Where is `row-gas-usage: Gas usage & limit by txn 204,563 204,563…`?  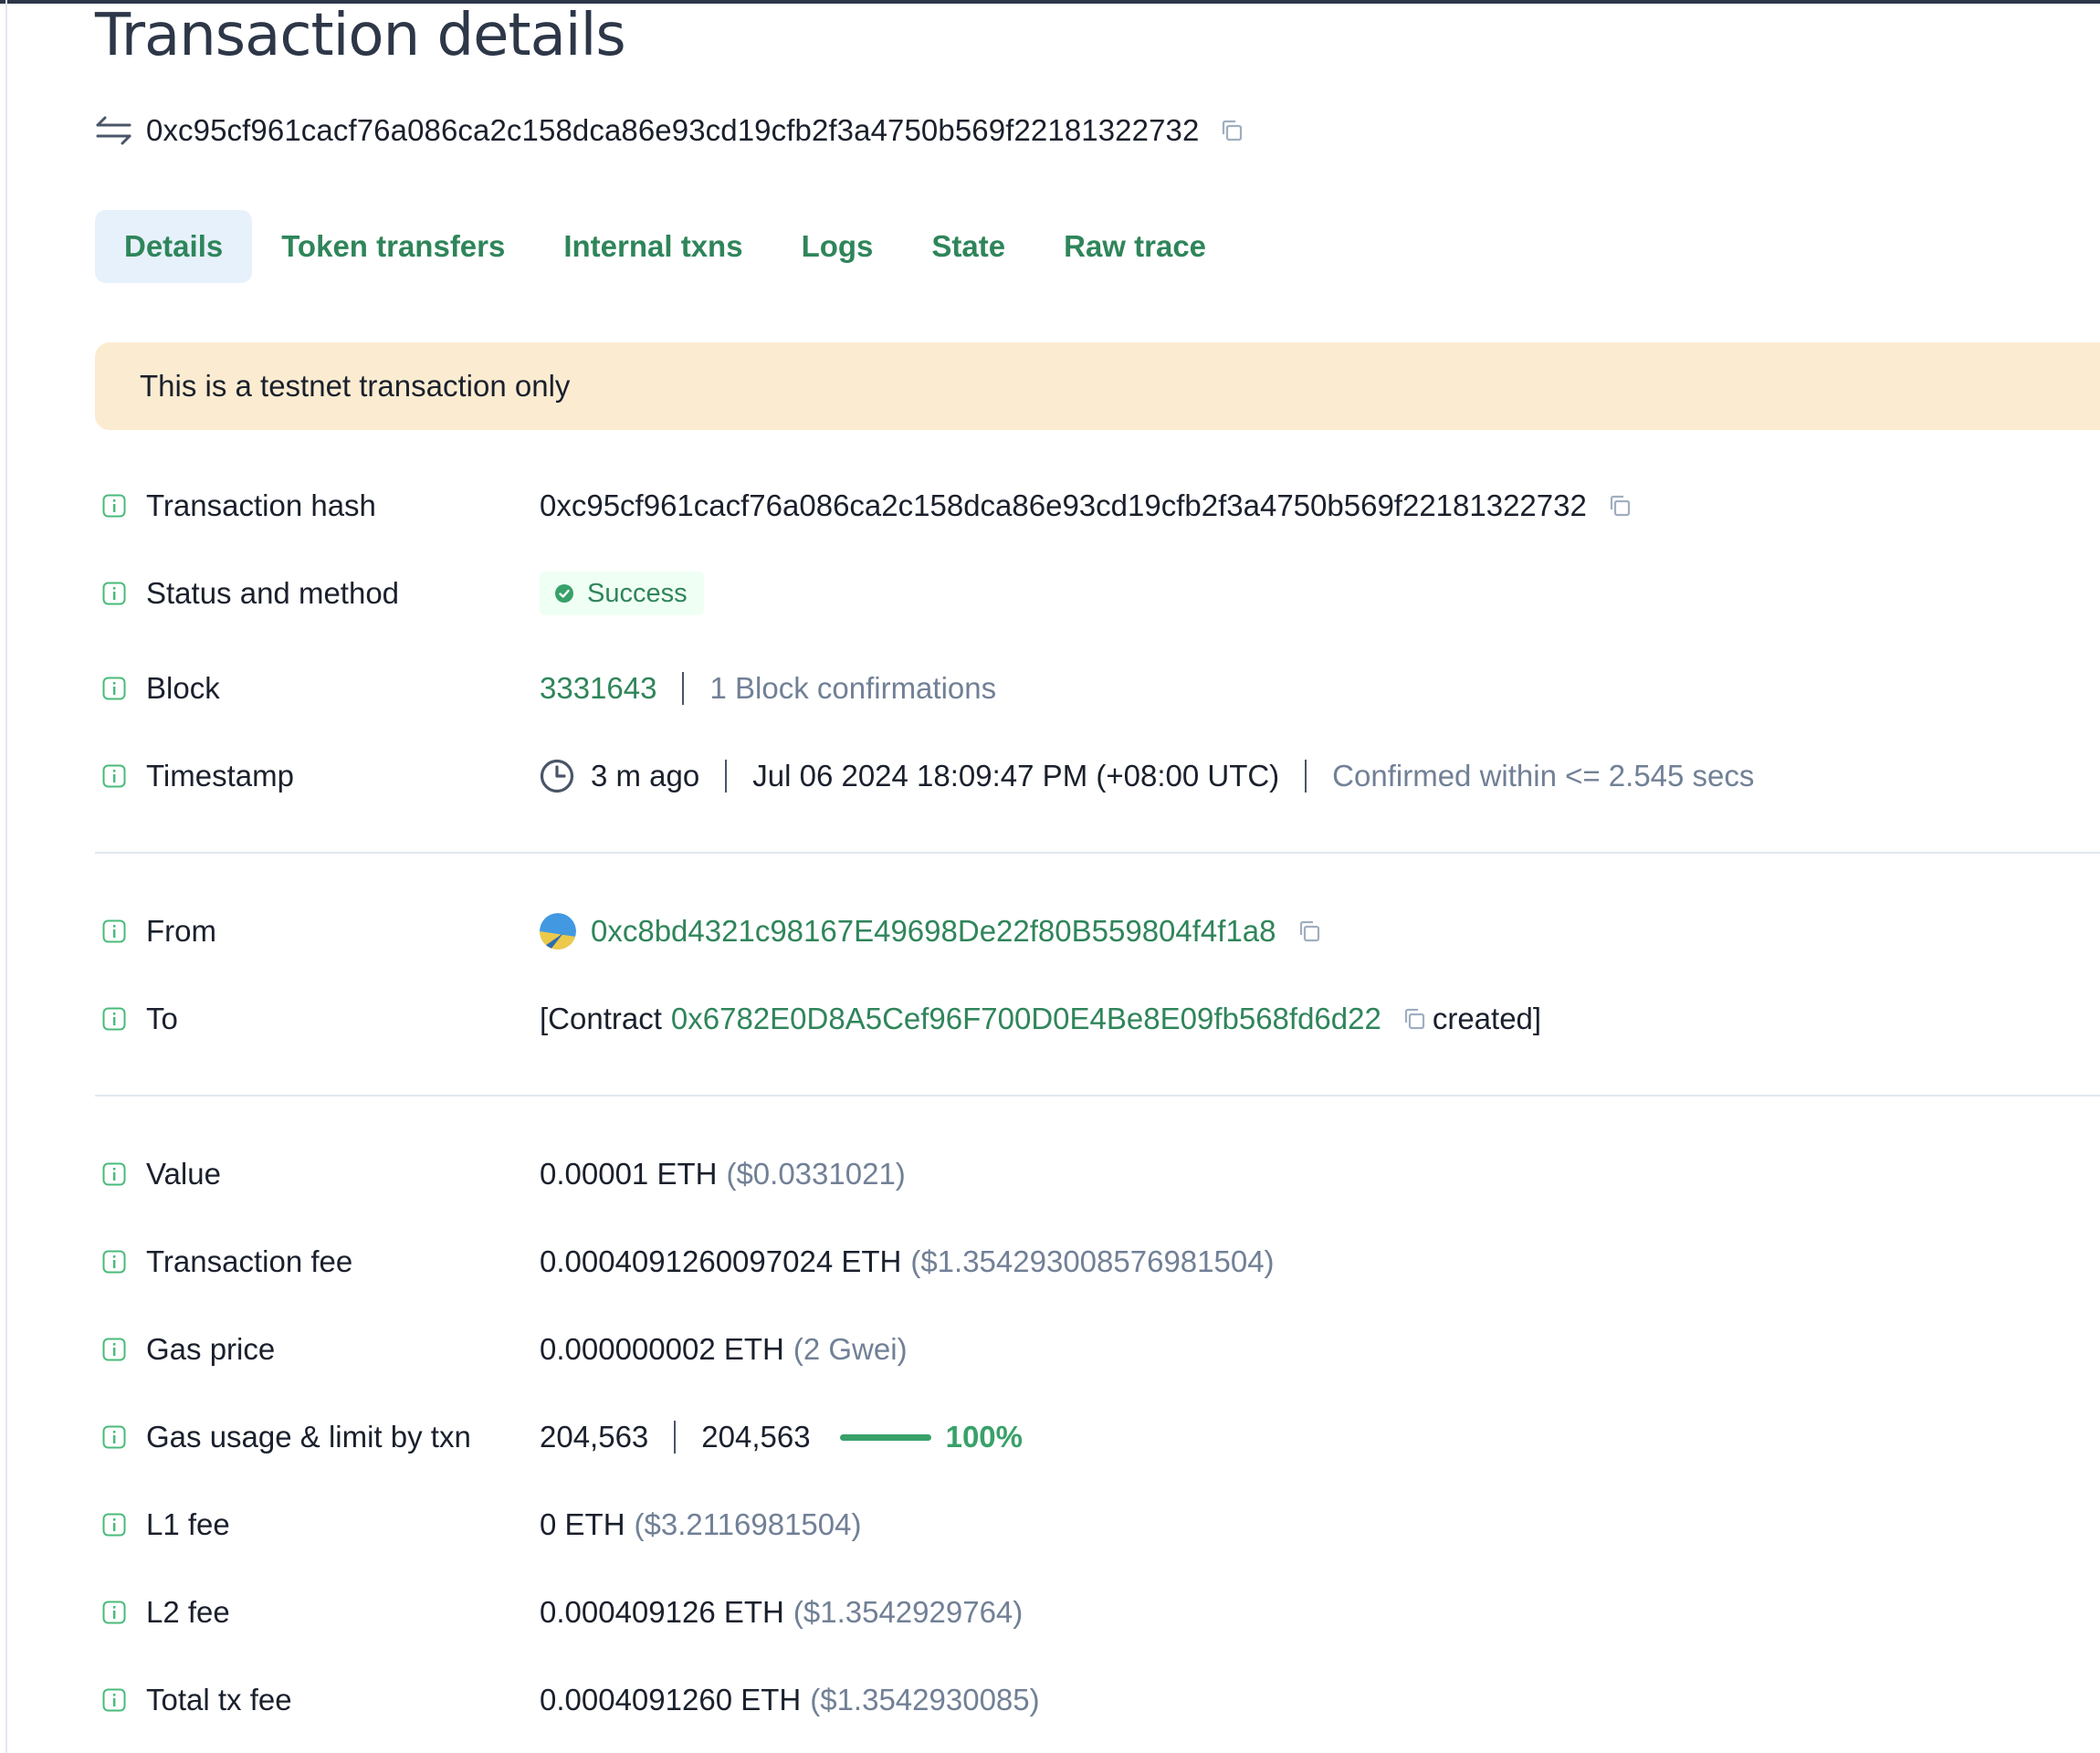 row-gas-usage: Gas usage & limit by txn 204,563 204,563… is located at coordinates (1097, 1437).